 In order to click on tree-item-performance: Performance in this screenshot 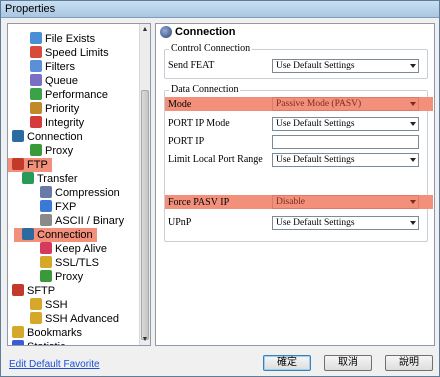, I will do `click(69, 95)`.